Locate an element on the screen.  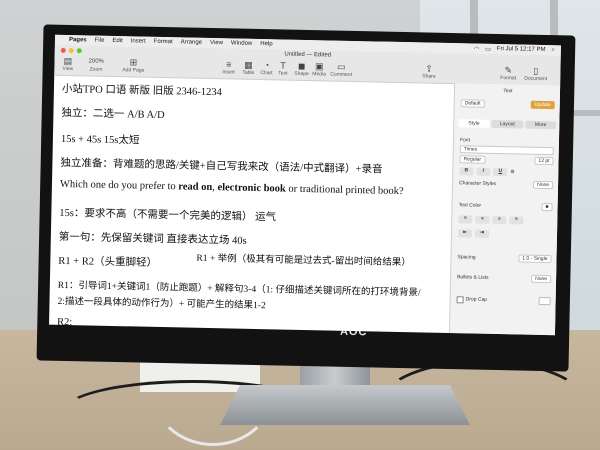
text-button: T Text is located at coordinates (283, 68).